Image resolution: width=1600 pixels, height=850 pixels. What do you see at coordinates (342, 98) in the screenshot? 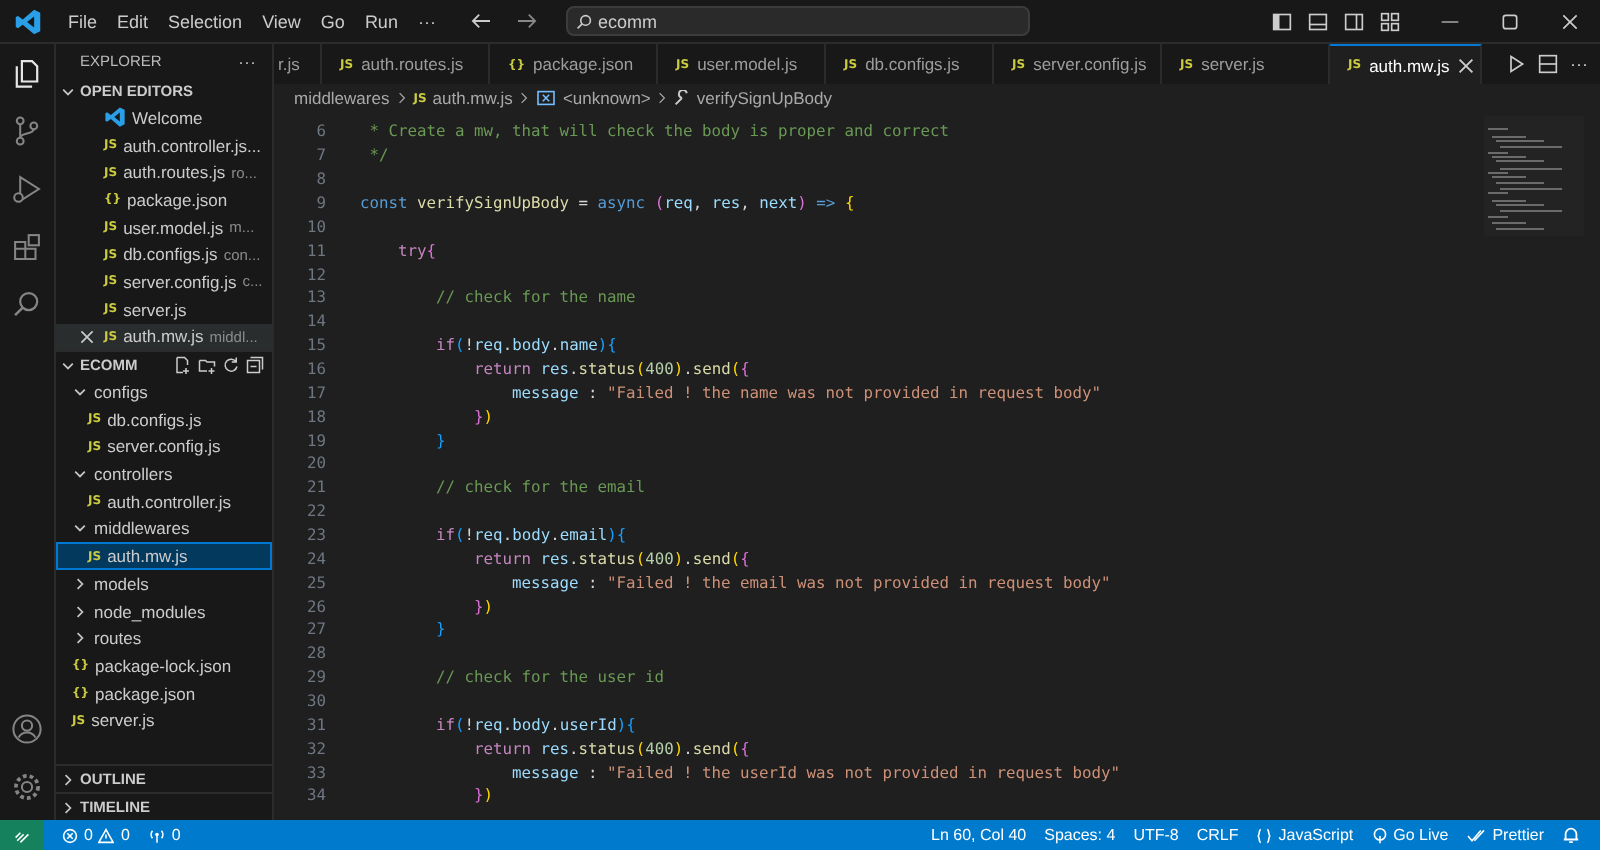
I see `breadcrumb-item: middlewares` at bounding box center [342, 98].